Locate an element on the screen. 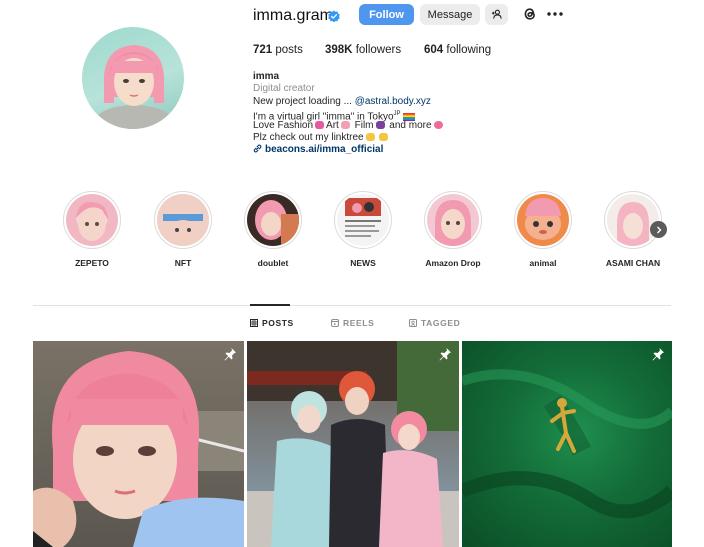  following-count: 604 following is located at coordinates (457, 50).